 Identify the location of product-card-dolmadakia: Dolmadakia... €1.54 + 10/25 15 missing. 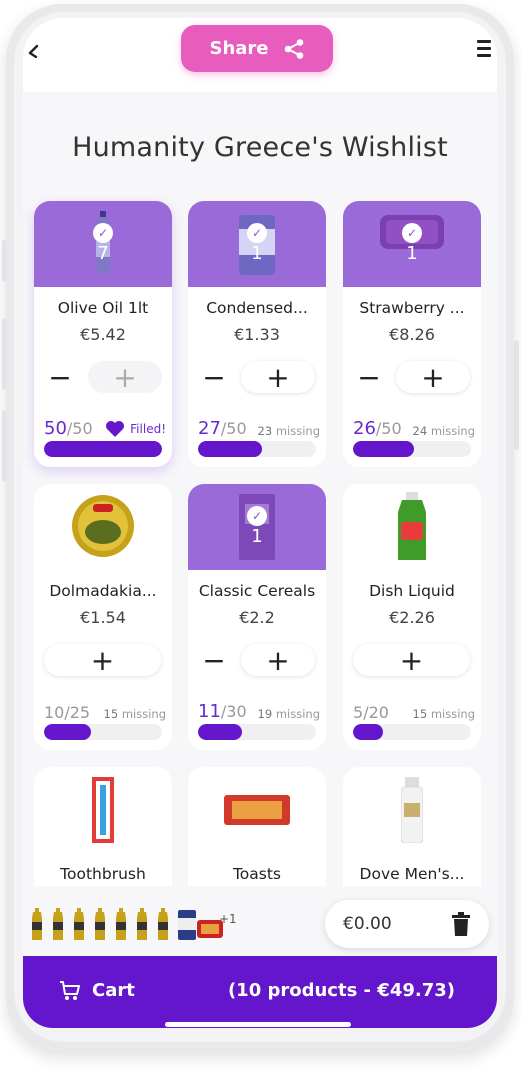
(103, 617).